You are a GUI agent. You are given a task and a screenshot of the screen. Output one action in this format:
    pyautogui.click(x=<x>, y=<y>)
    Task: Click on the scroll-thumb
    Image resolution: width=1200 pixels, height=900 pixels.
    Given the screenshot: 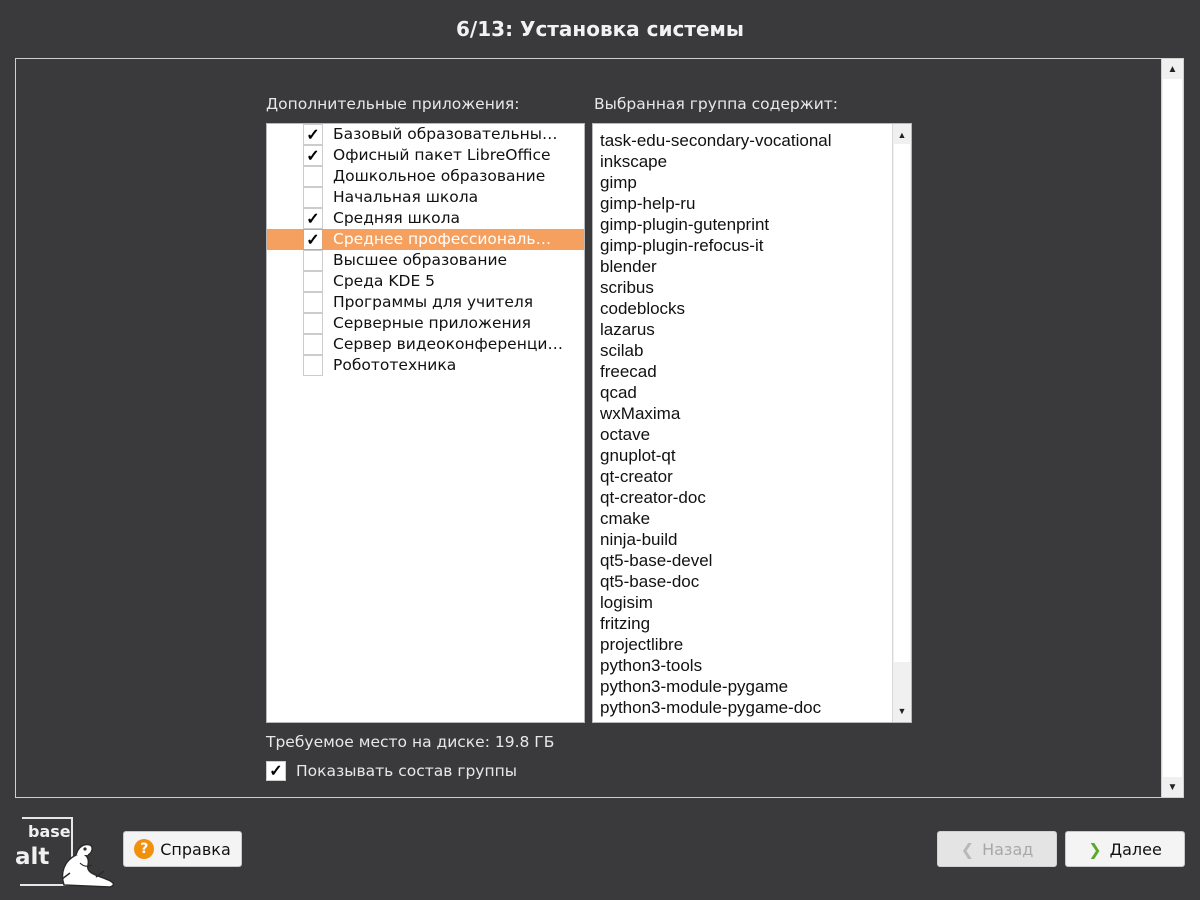 What is the action you would take?
    pyautogui.click(x=1172, y=428)
    